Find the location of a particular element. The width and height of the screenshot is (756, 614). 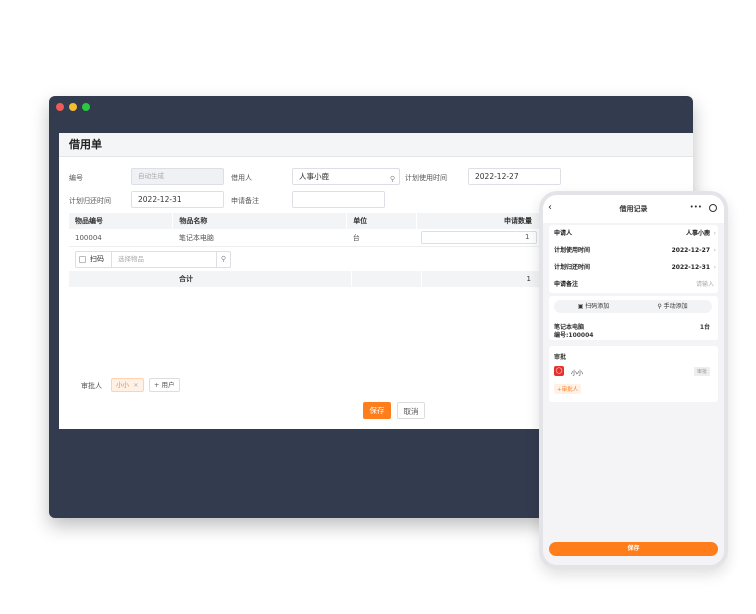

number-placeholder: 自动生成 is located at coordinates (151, 176).